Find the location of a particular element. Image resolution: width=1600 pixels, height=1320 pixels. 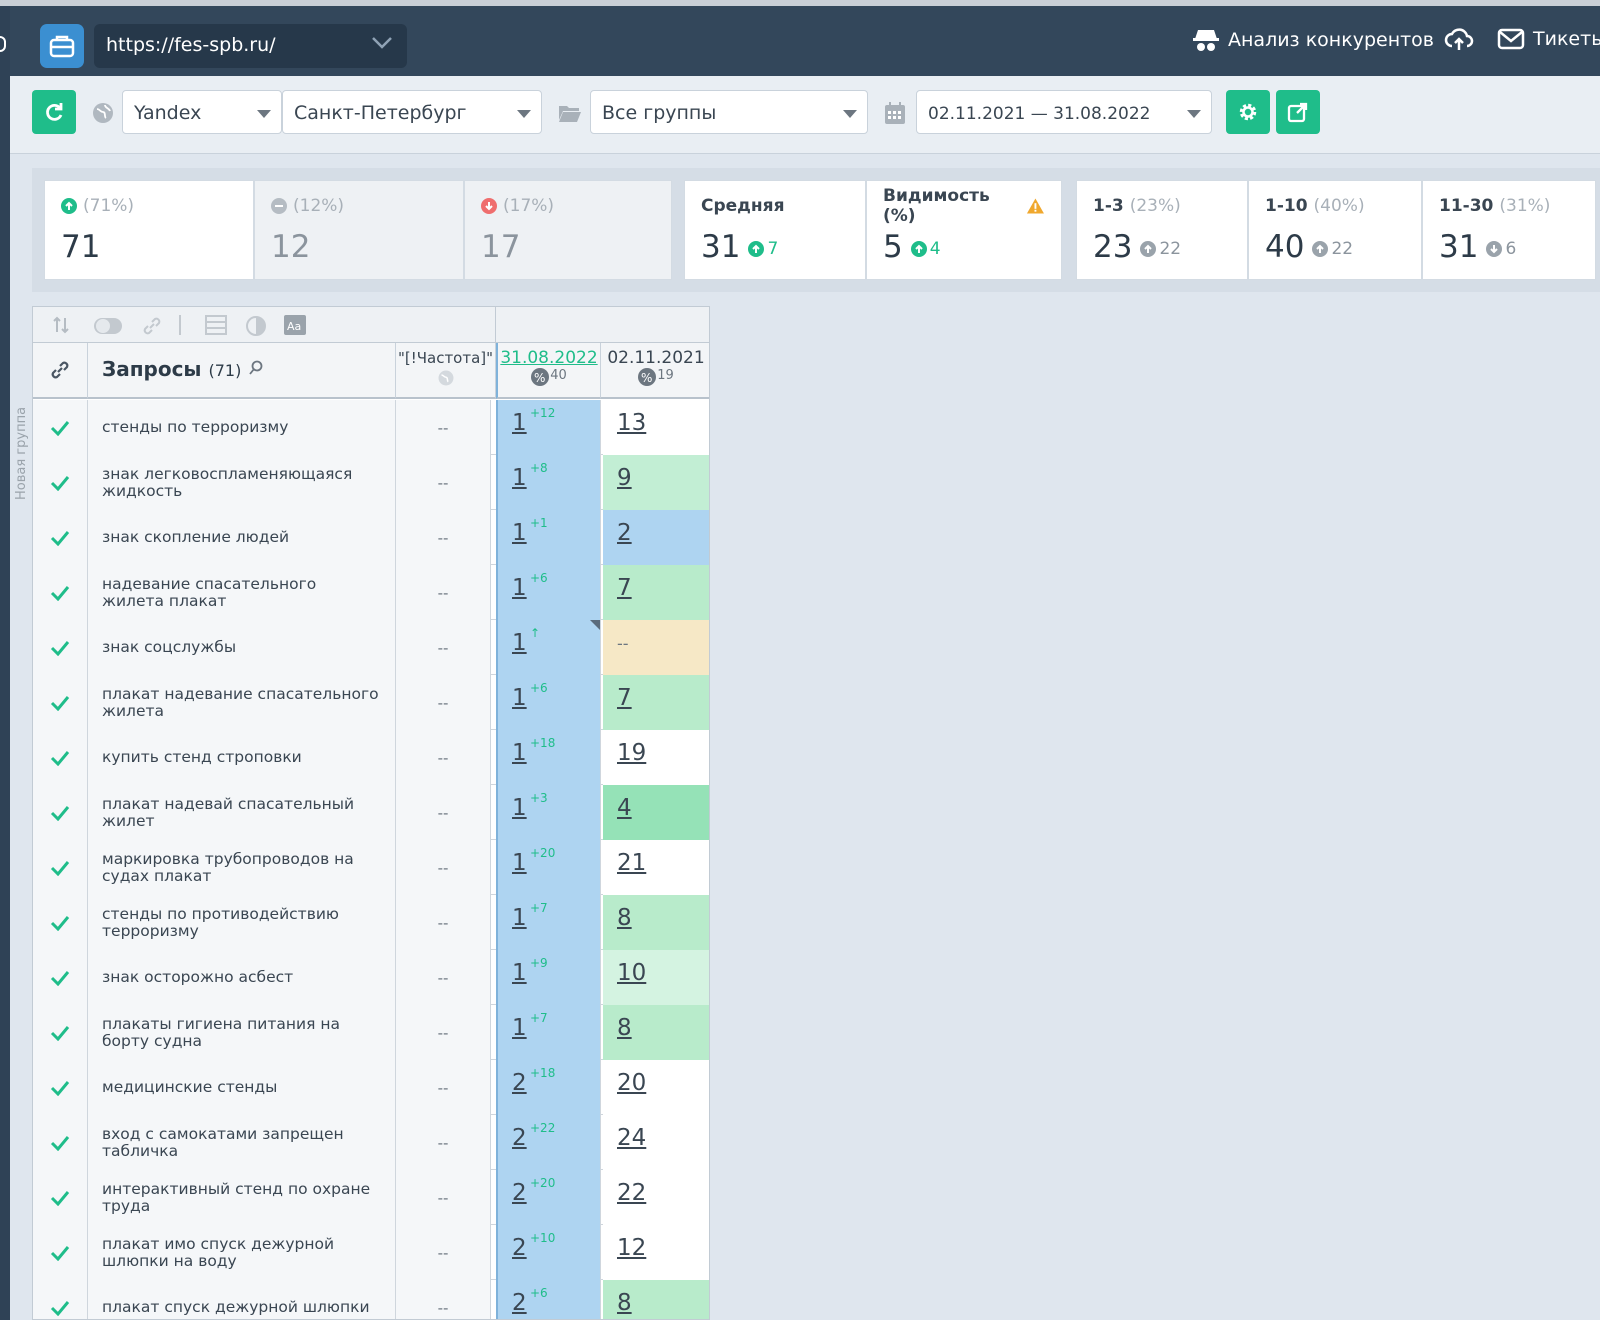

header-queries: Запросы (71) is located at coordinates (242, 371).